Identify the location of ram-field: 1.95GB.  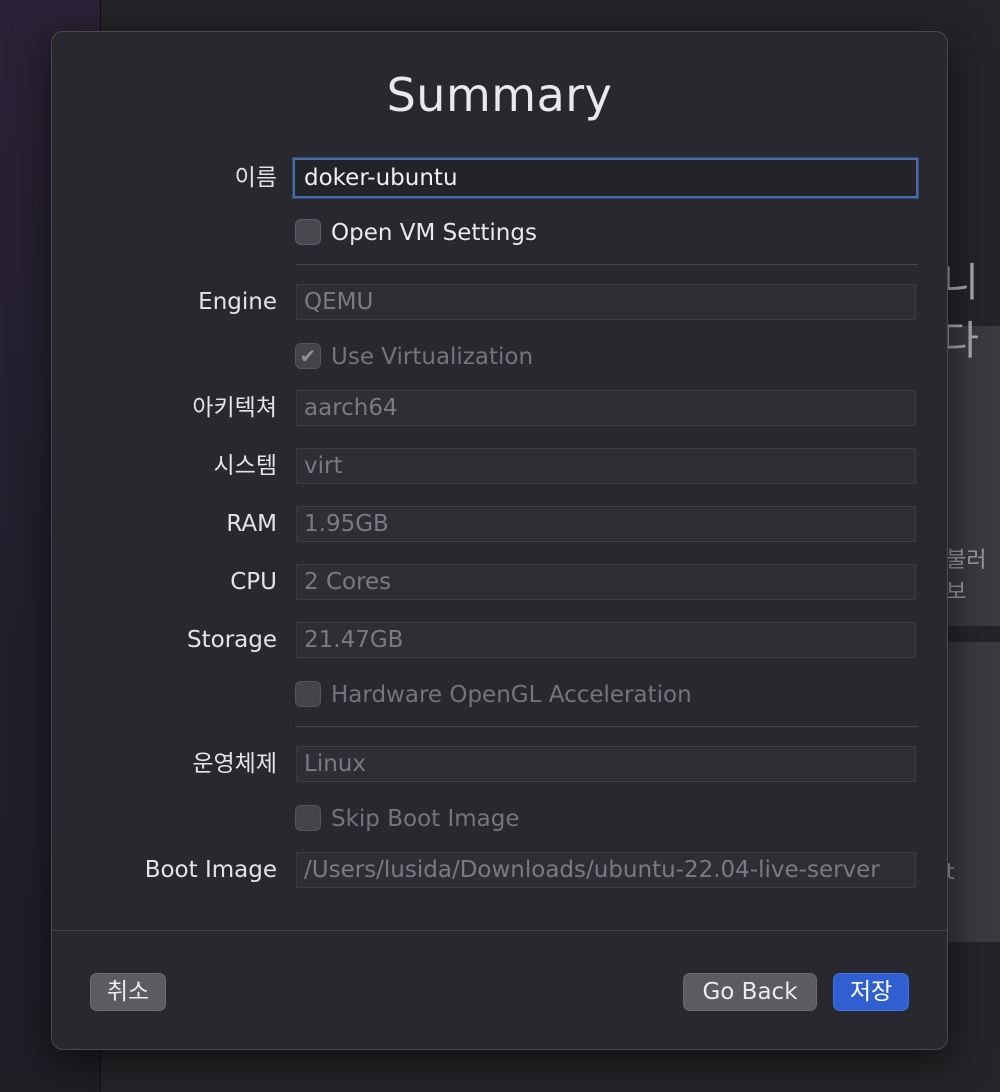
(606, 524).